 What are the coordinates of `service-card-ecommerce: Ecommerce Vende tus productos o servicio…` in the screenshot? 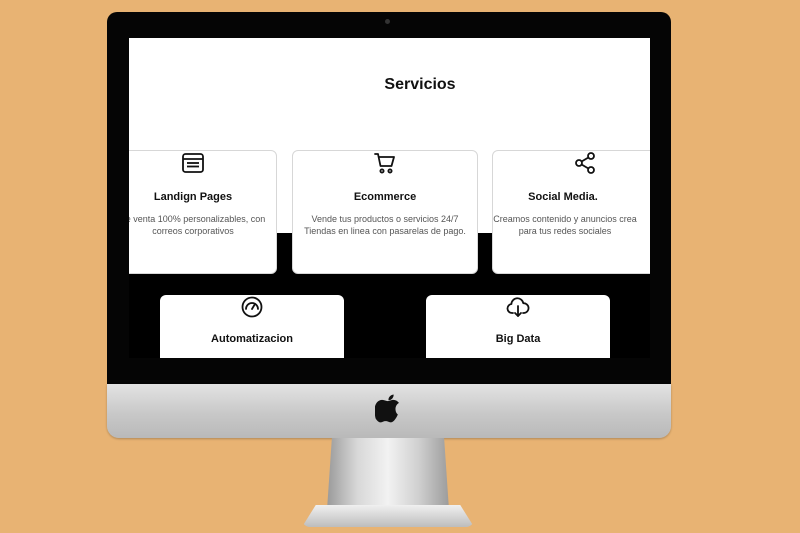 It's located at (385, 212).